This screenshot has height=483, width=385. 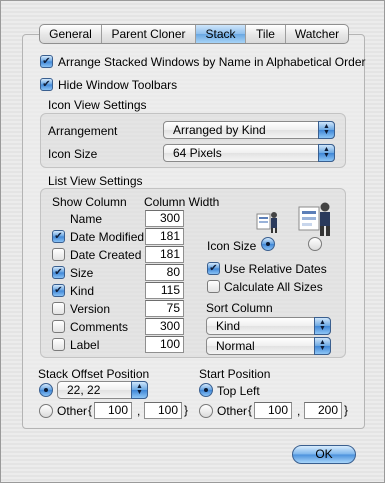 What do you see at coordinates (266, 222) in the screenshot?
I see `small-icon-preview-icon` at bounding box center [266, 222].